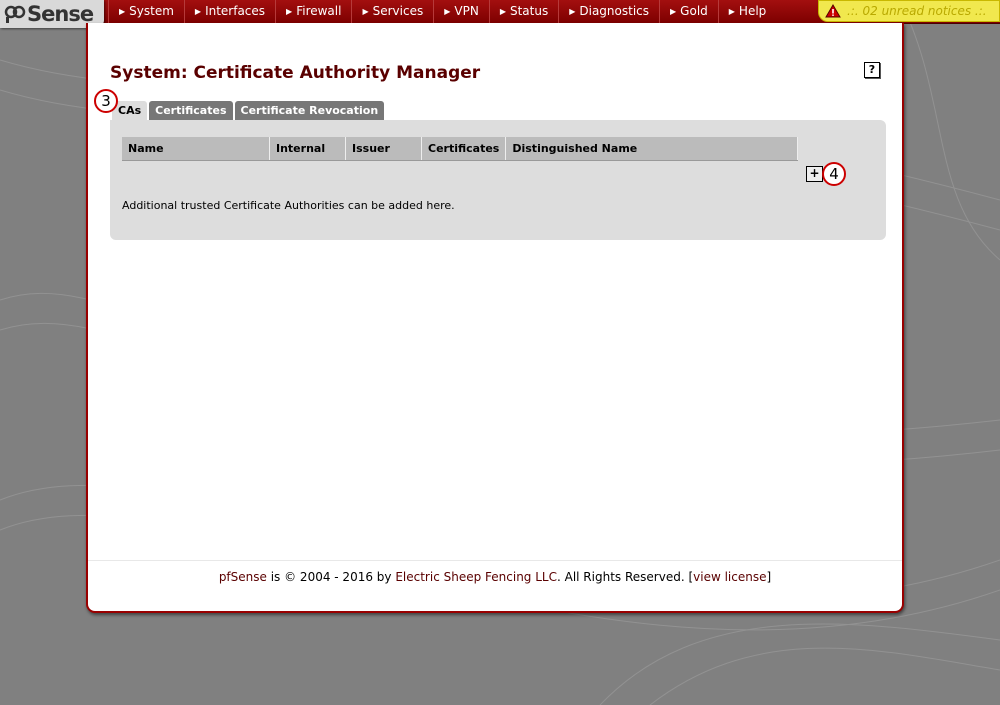 The image size is (1000, 705). What do you see at coordinates (229, 11) in the screenshot?
I see `menu-interfaces: ▶ Interfaces` at bounding box center [229, 11].